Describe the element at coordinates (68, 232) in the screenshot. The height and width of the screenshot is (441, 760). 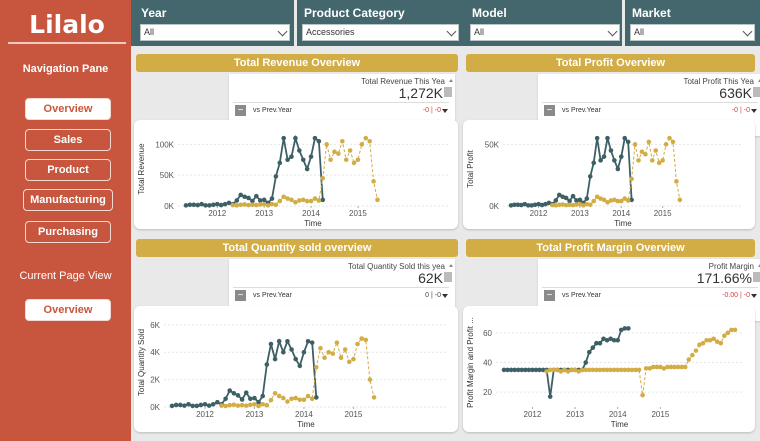
I see `nav-purchasing-button: Purchasing` at that location.